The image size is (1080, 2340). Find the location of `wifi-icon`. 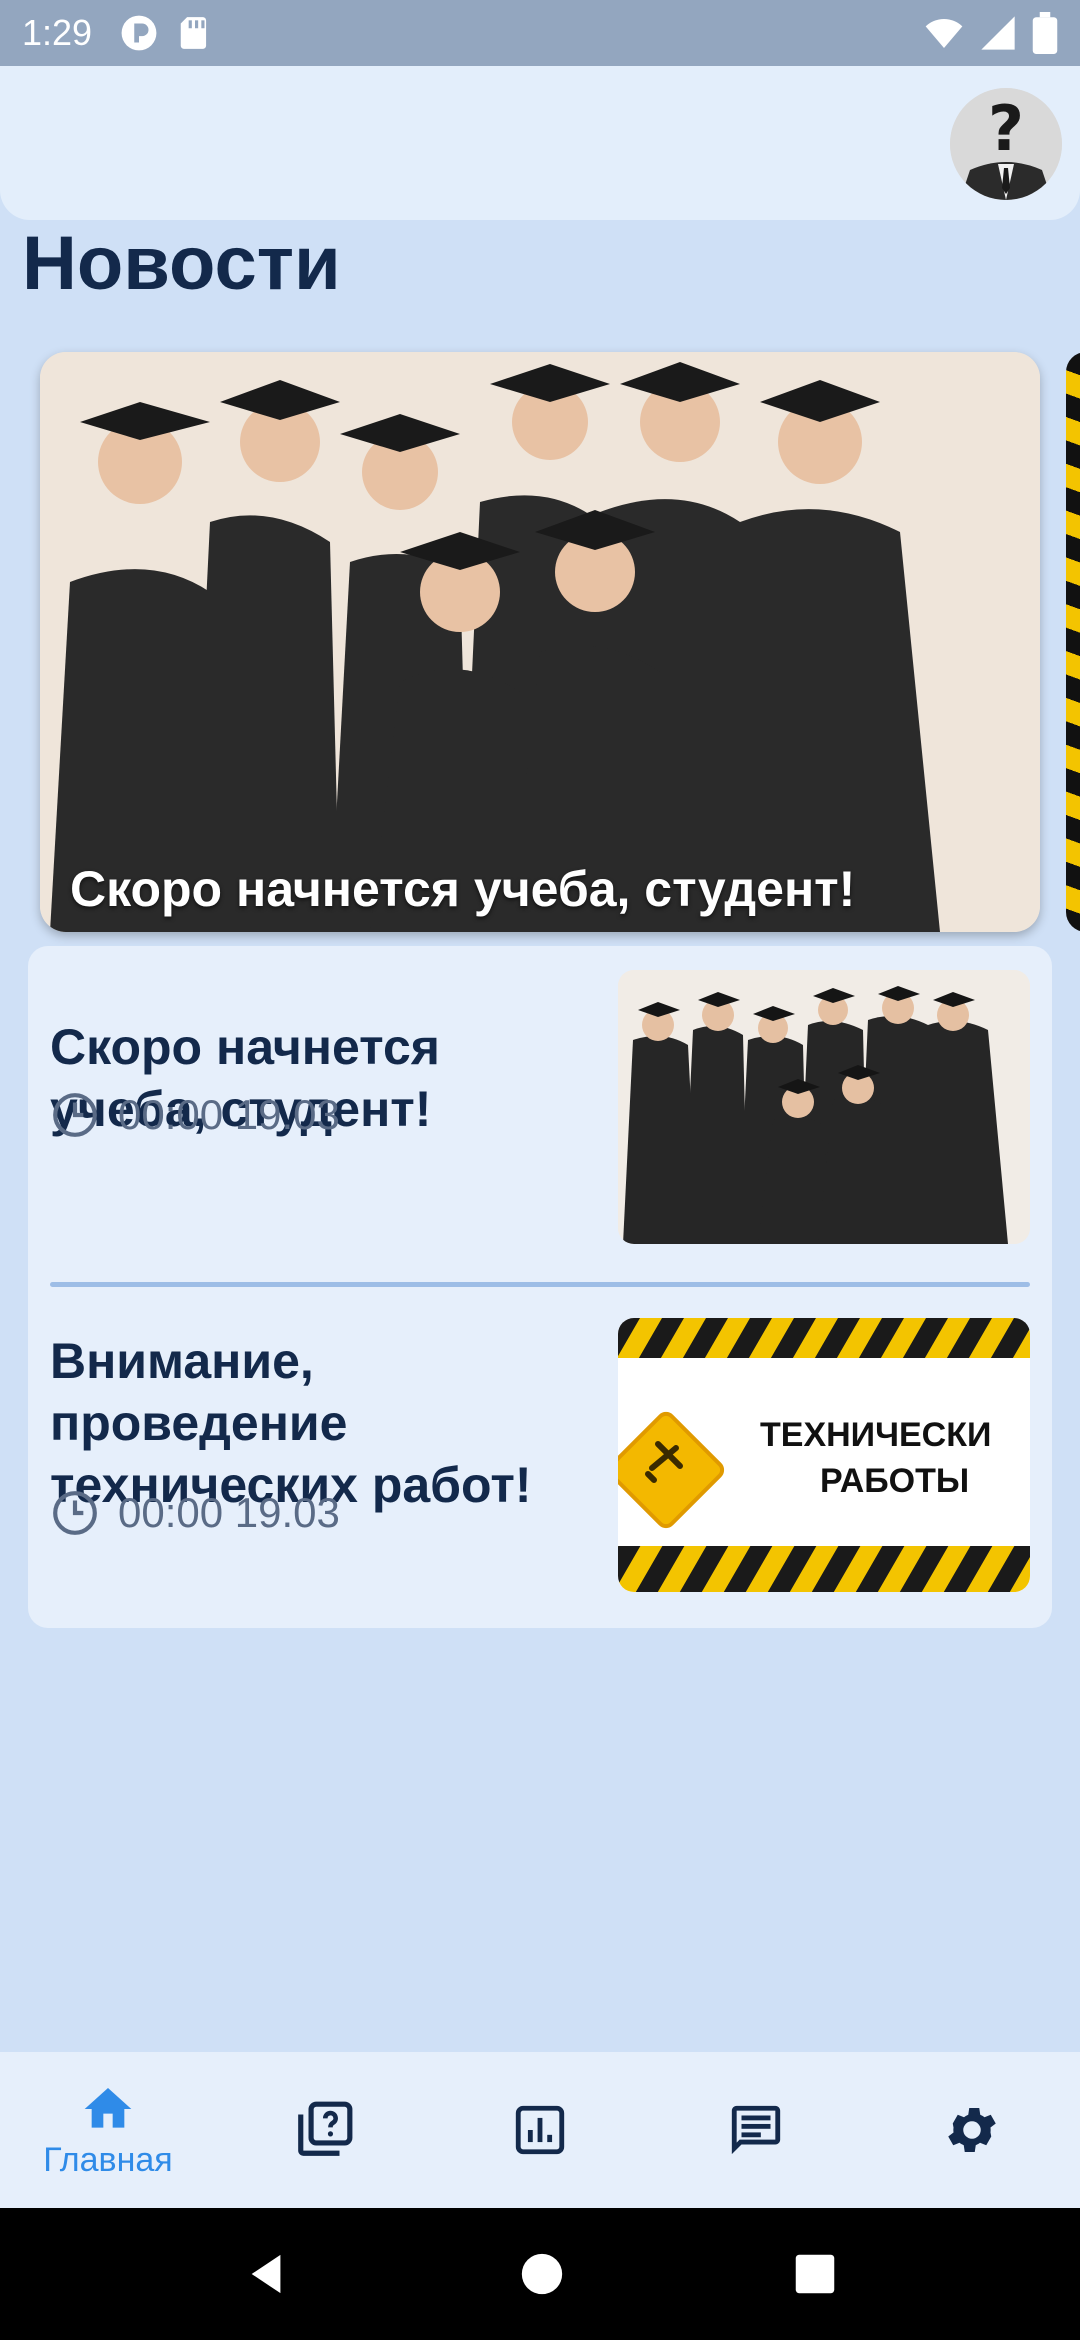

wifi-icon is located at coordinates (944, 33).